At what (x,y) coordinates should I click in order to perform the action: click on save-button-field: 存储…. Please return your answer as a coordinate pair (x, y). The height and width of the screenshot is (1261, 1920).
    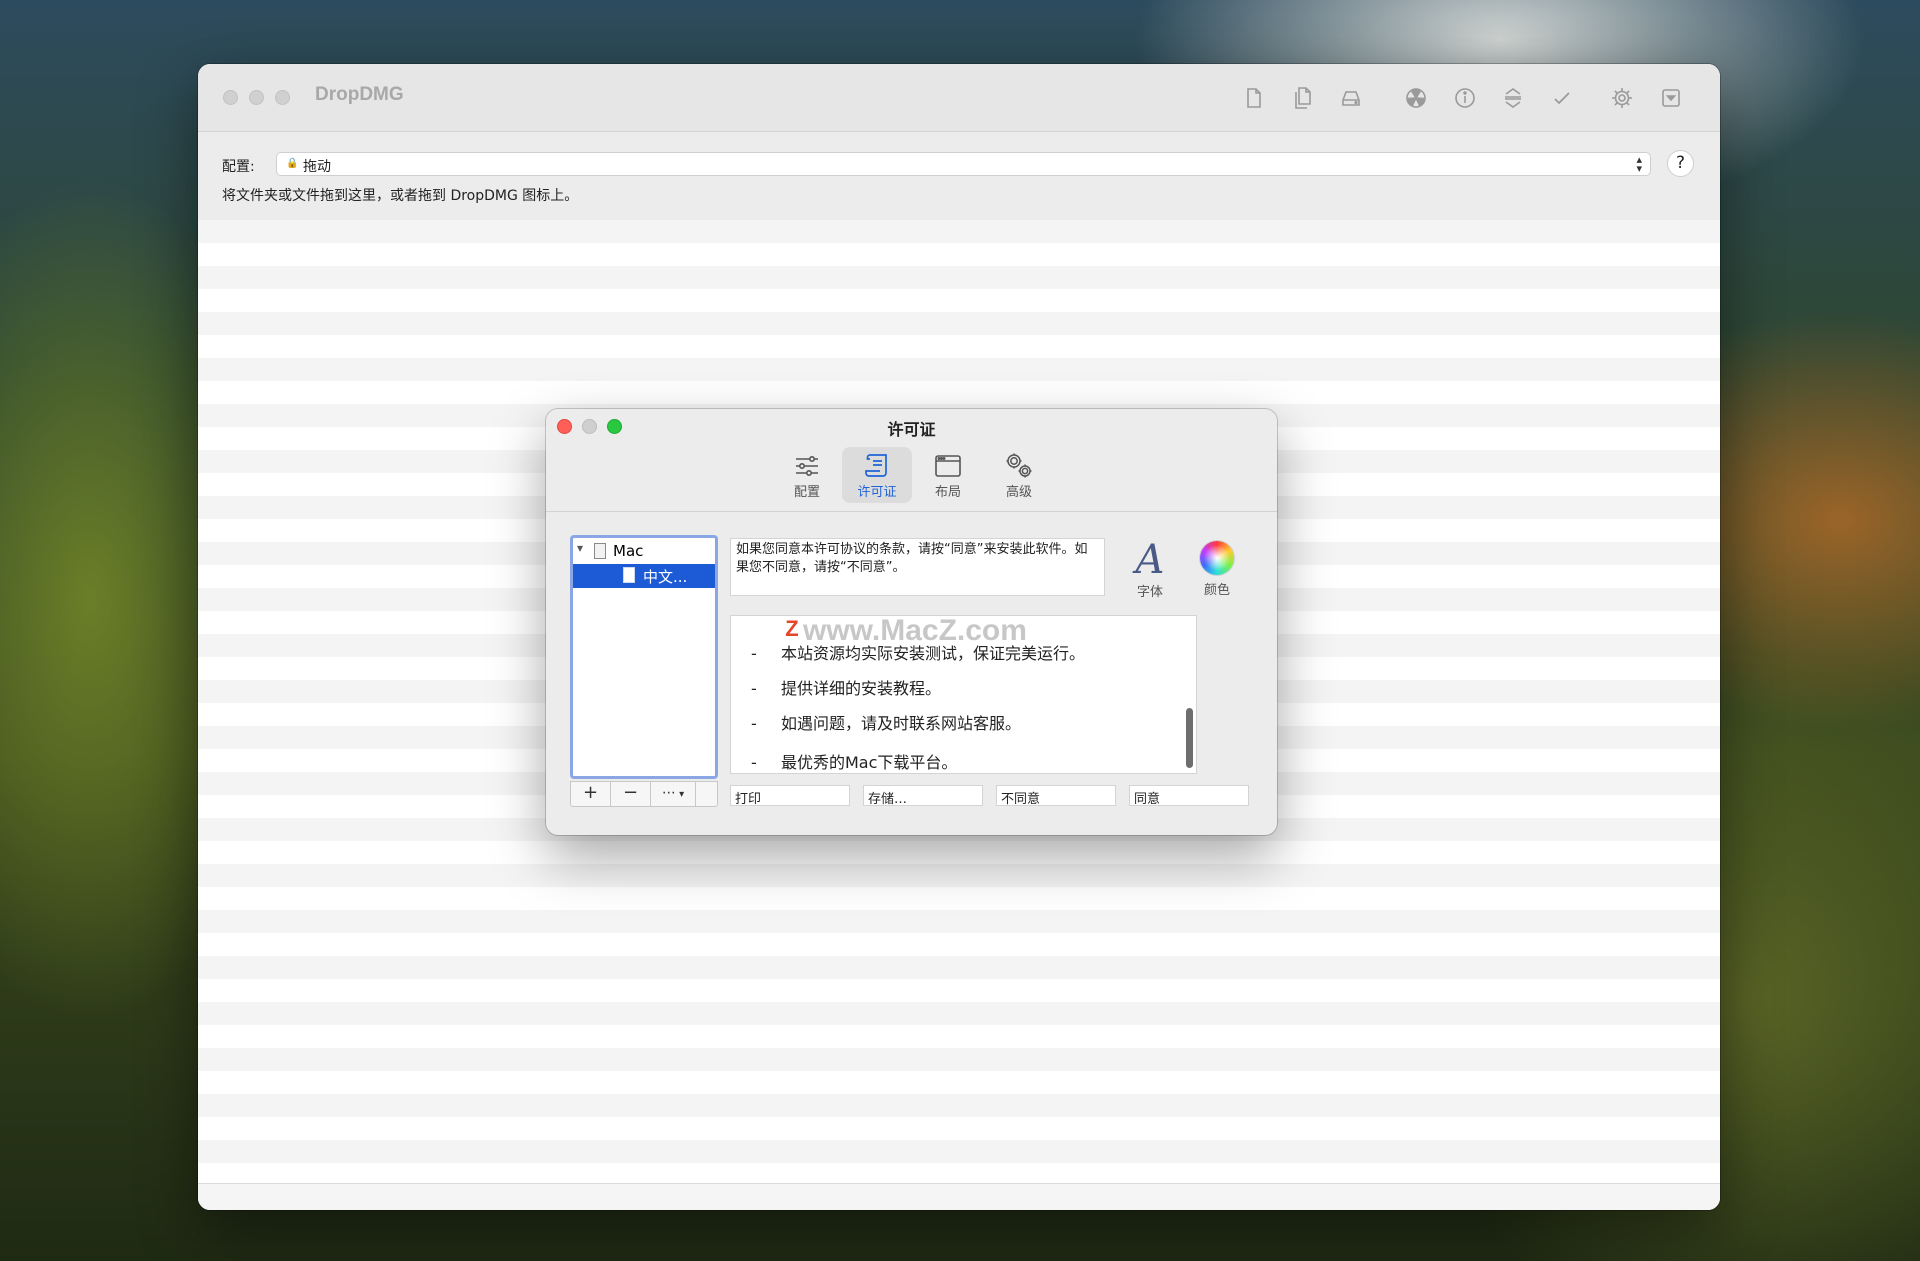
    Looking at the image, I should click on (923, 796).